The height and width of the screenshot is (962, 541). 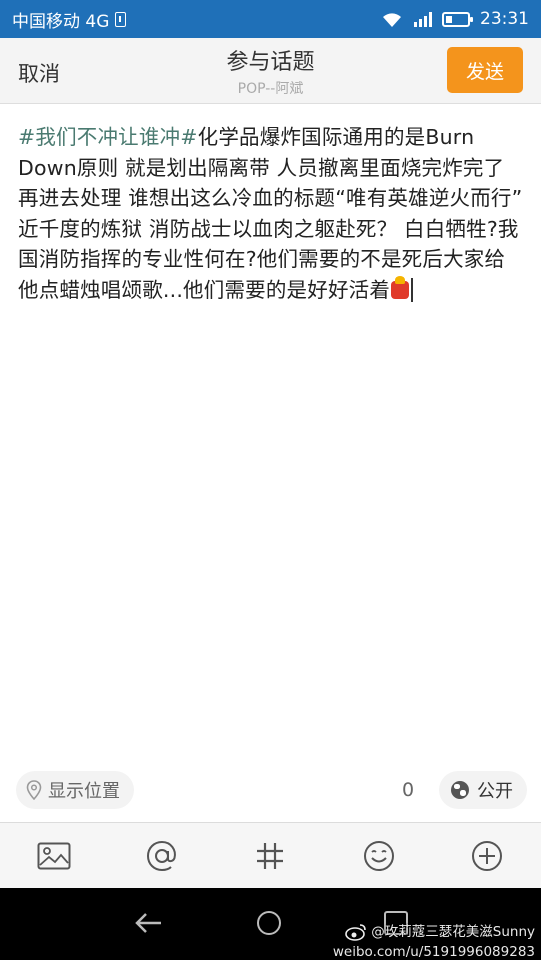 What do you see at coordinates (408, 790) in the screenshot?
I see `char-count: 0` at bounding box center [408, 790].